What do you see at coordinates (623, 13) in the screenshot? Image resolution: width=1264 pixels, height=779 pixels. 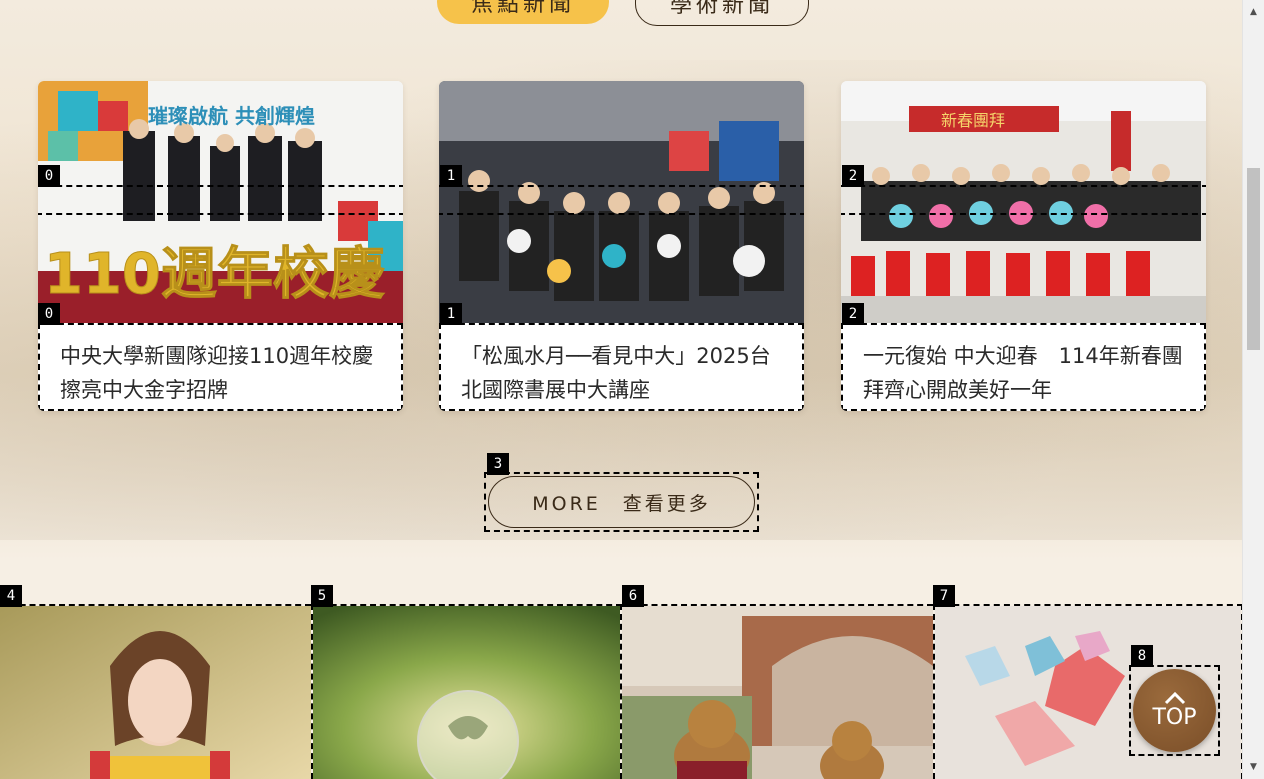 I see `news-tabs: 焦點新聞 學術新聞` at bounding box center [623, 13].